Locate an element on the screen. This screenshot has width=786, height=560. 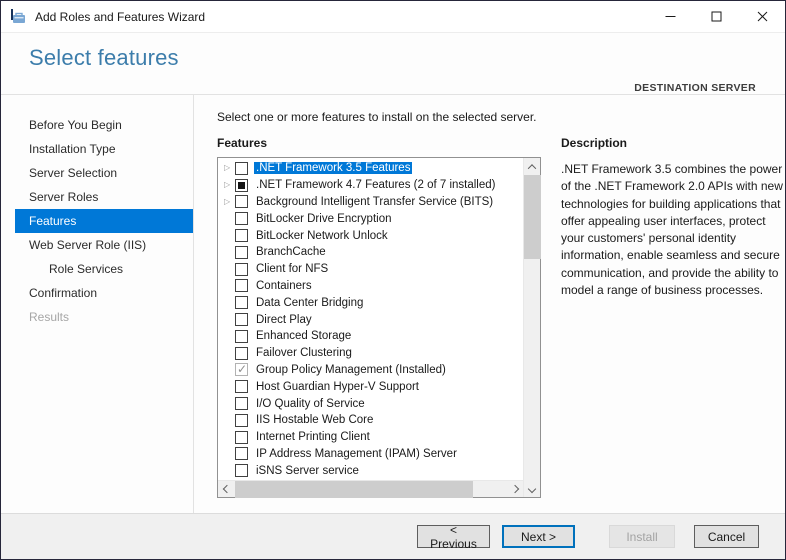
feature-label: Failover Clustering is located at coordinates (304, 353).